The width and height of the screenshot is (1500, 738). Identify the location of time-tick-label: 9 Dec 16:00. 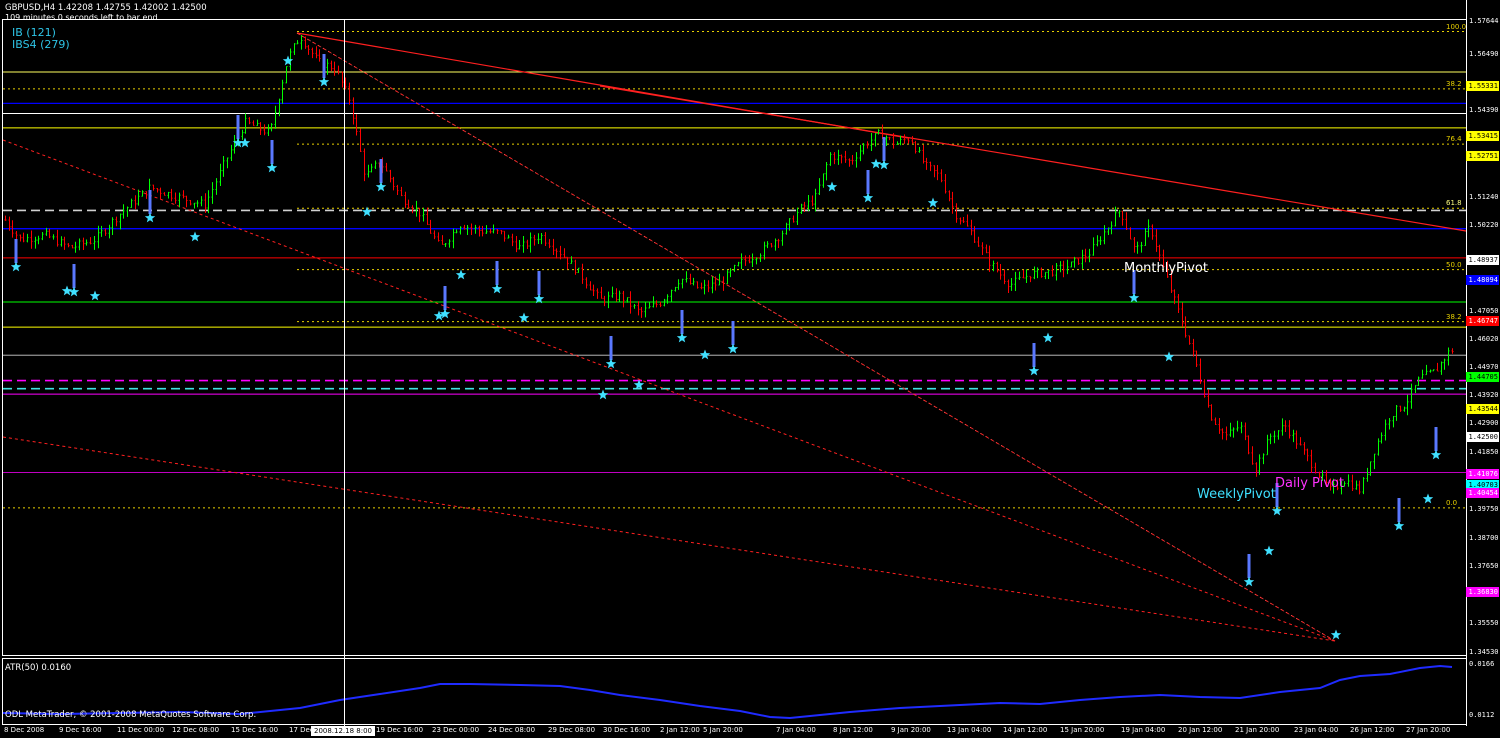
(80, 730).